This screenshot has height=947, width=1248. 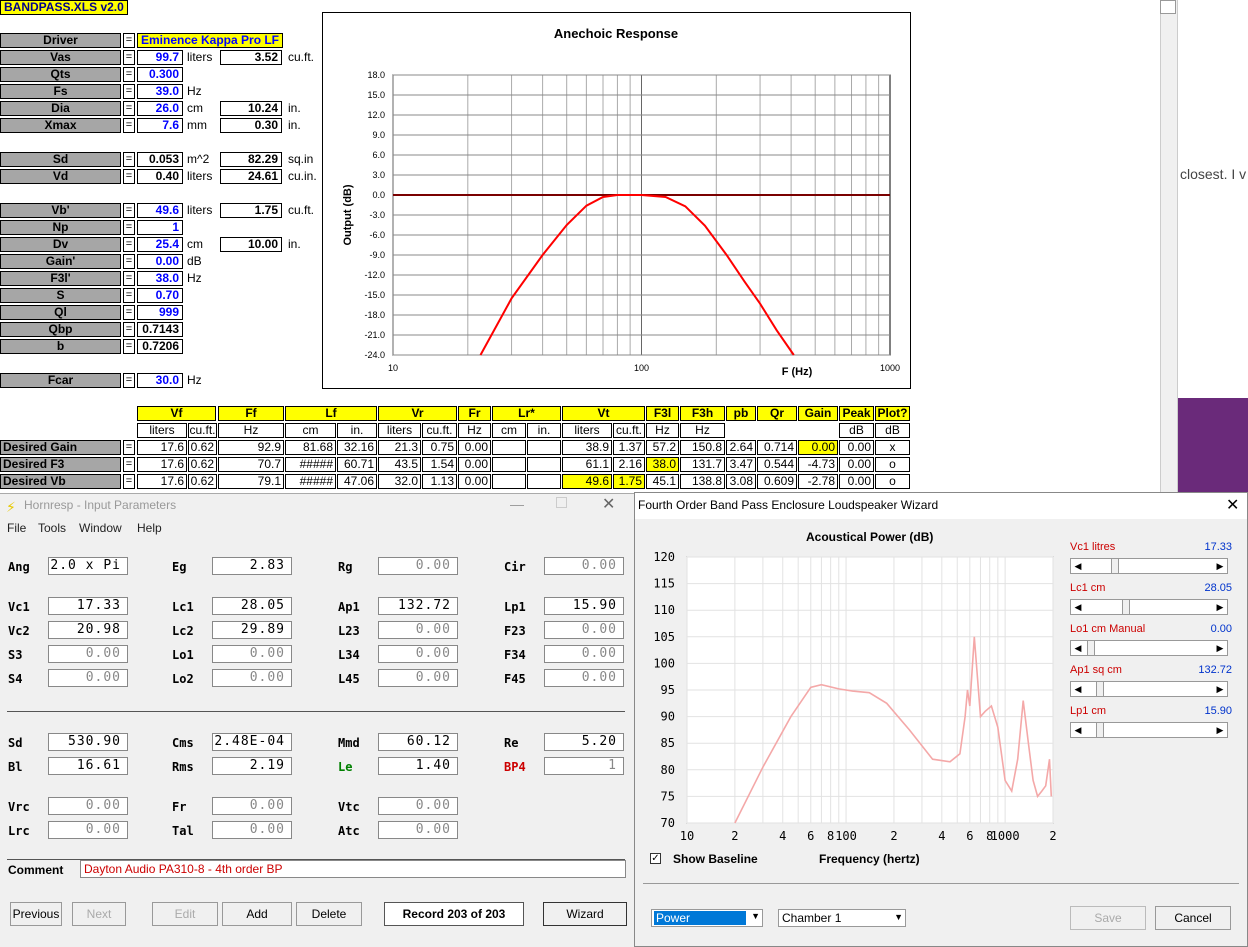 What do you see at coordinates (251, 244) in the screenshot?
I see `param-value-converted: 10.00` at bounding box center [251, 244].